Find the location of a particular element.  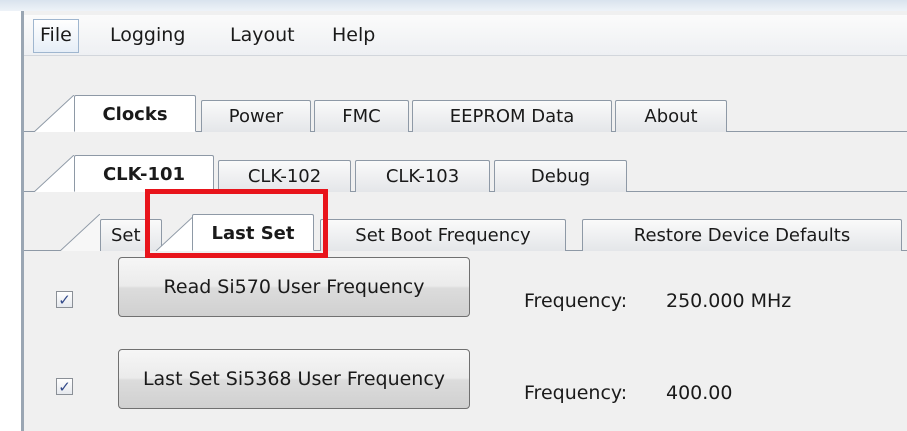

row2-frequency-value: 400.00 is located at coordinates (699, 393).